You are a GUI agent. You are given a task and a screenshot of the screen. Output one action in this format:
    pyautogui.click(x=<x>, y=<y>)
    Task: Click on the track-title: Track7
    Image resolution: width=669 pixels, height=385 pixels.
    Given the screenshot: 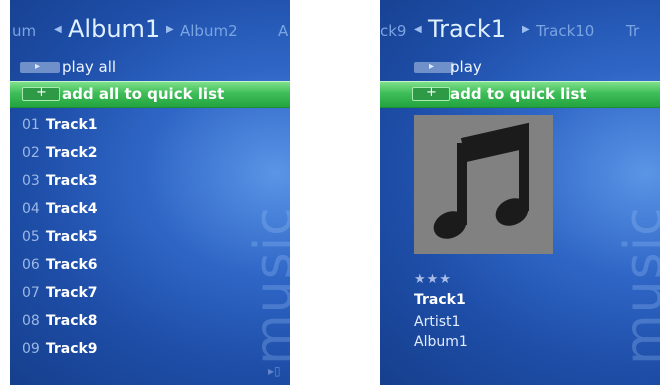 What is the action you would take?
    pyautogui.click(x=71, y=293)
    